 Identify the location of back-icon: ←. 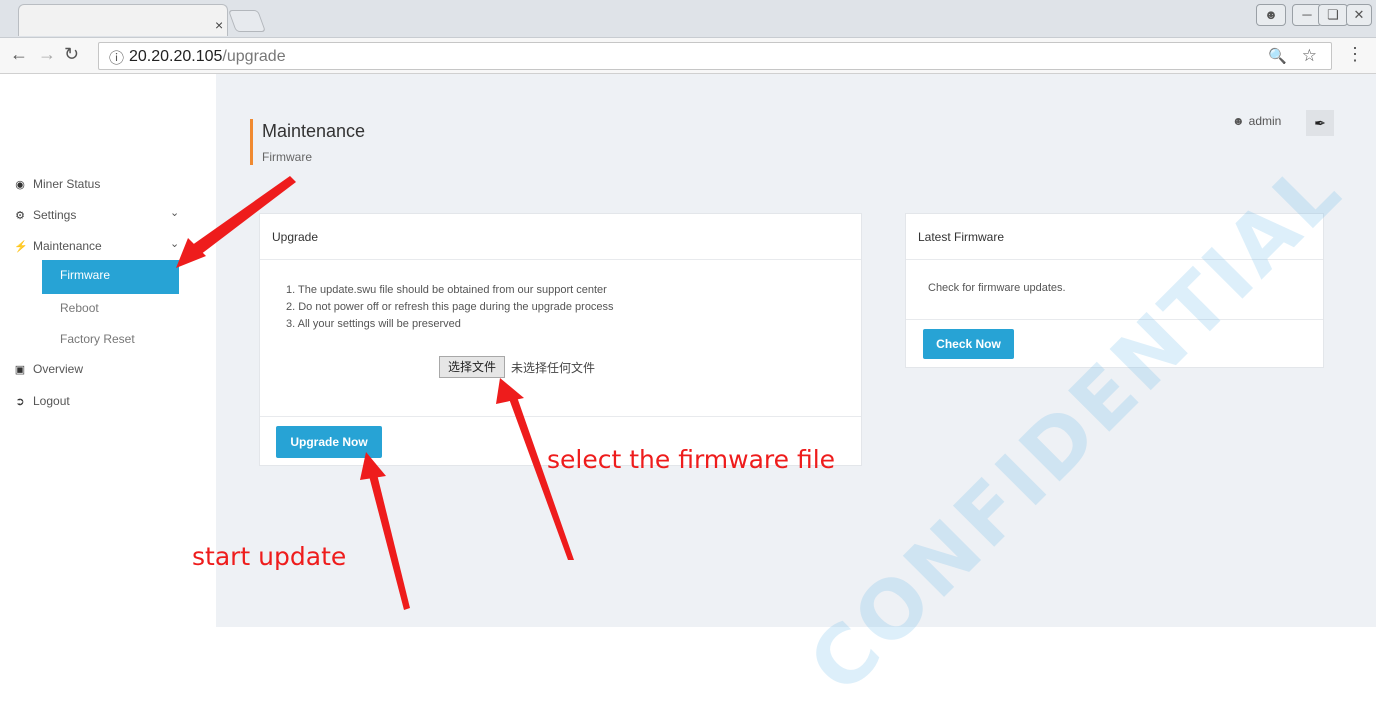
(19, 54).